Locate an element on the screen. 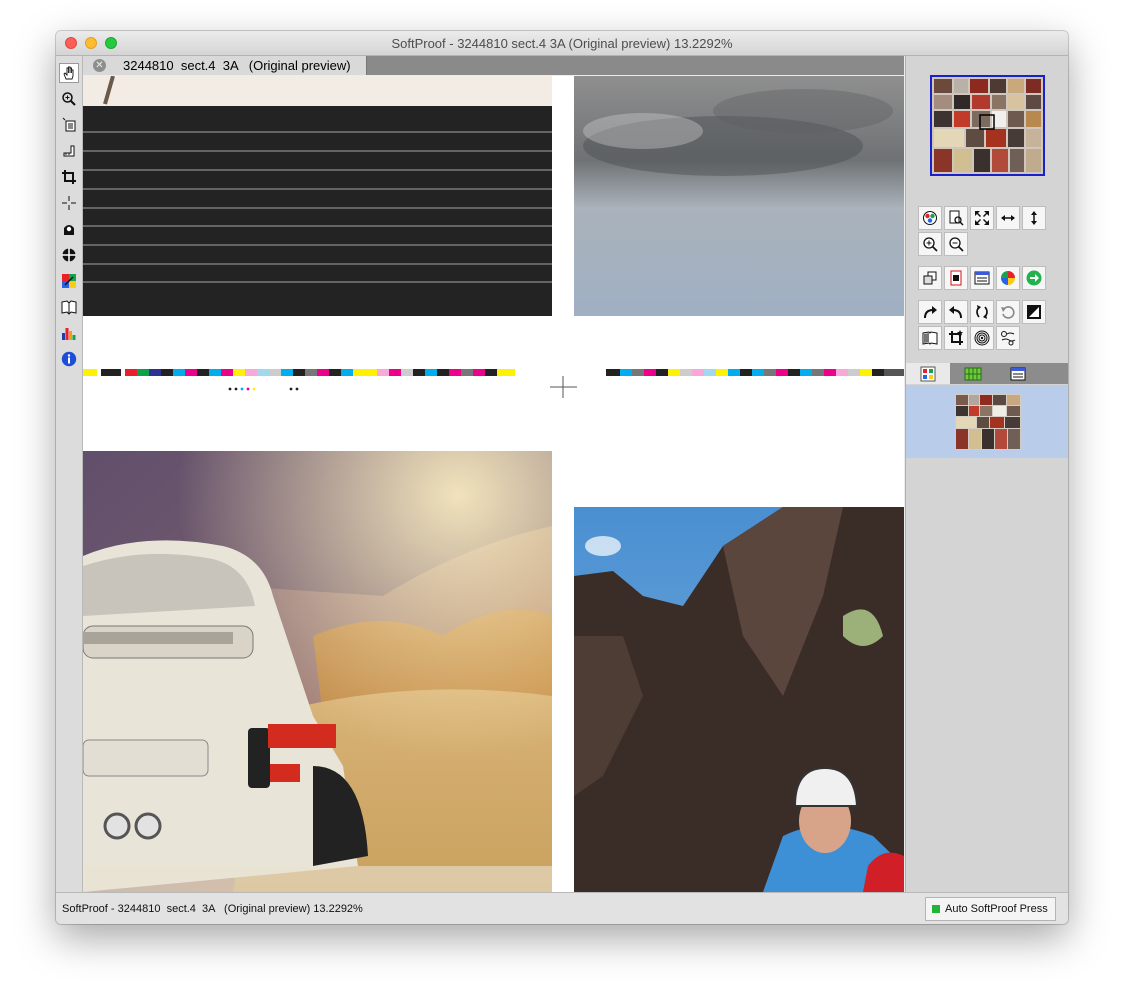  blurred-photo is located at coordinates (739, 196).